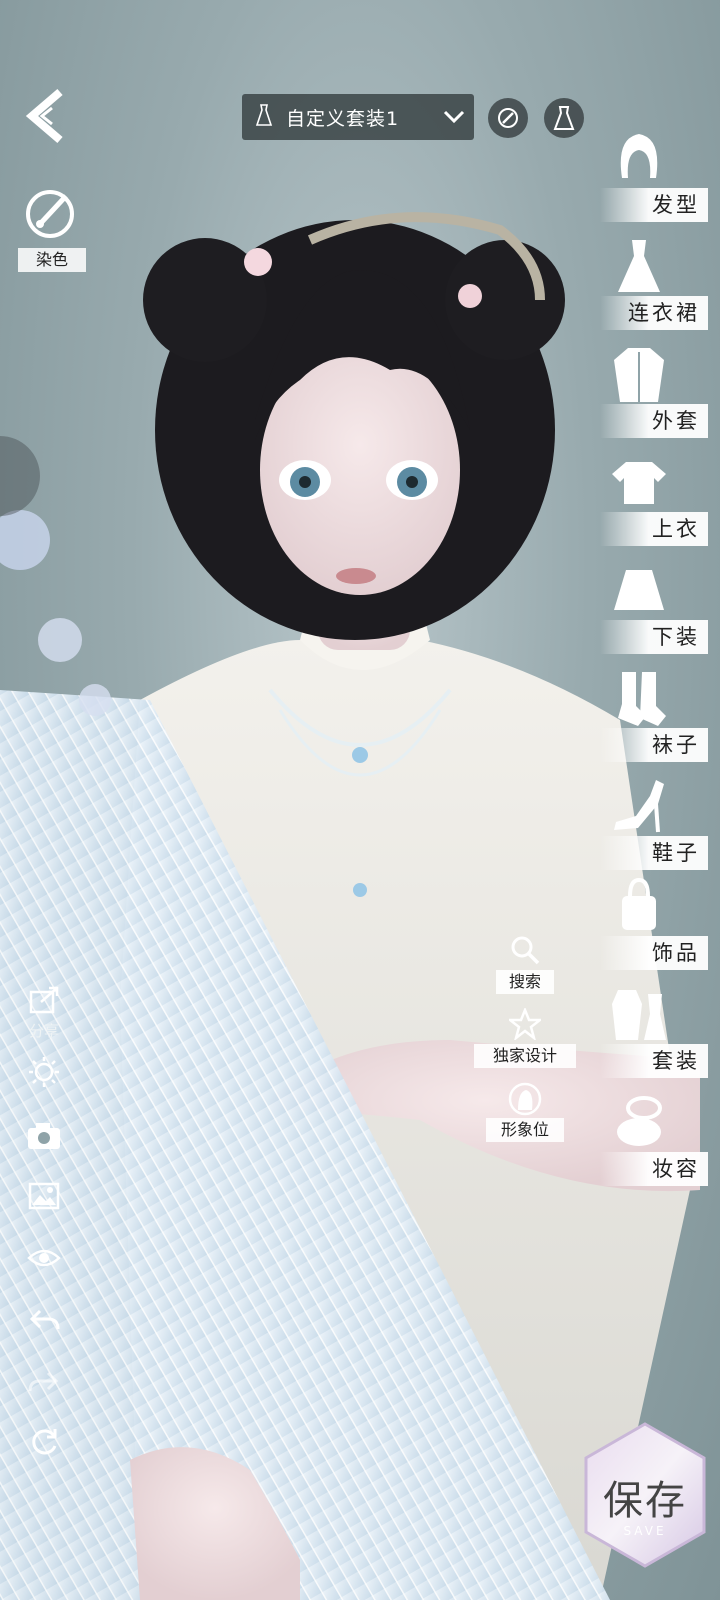 Image resolution: width=720 pixels, height=1600 pixels. Describe the element at coordinates (676, 529) in the screenshot. I see `category-label: 上衣` at that location.